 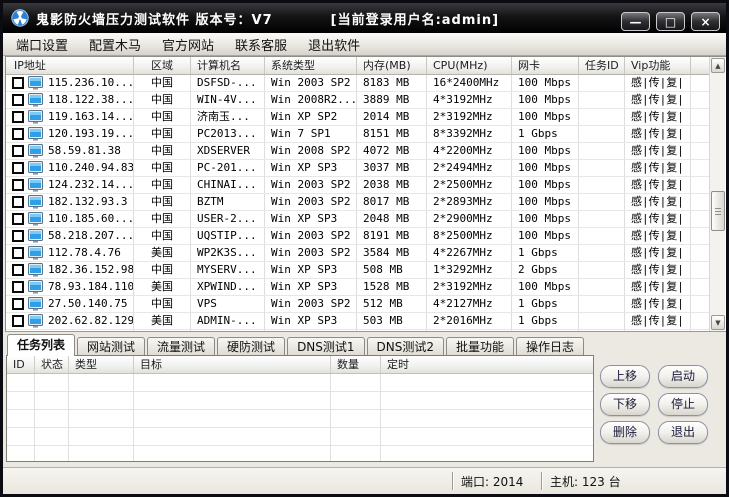 I want to click on minimize-button: —, so click(x=635, y=21).